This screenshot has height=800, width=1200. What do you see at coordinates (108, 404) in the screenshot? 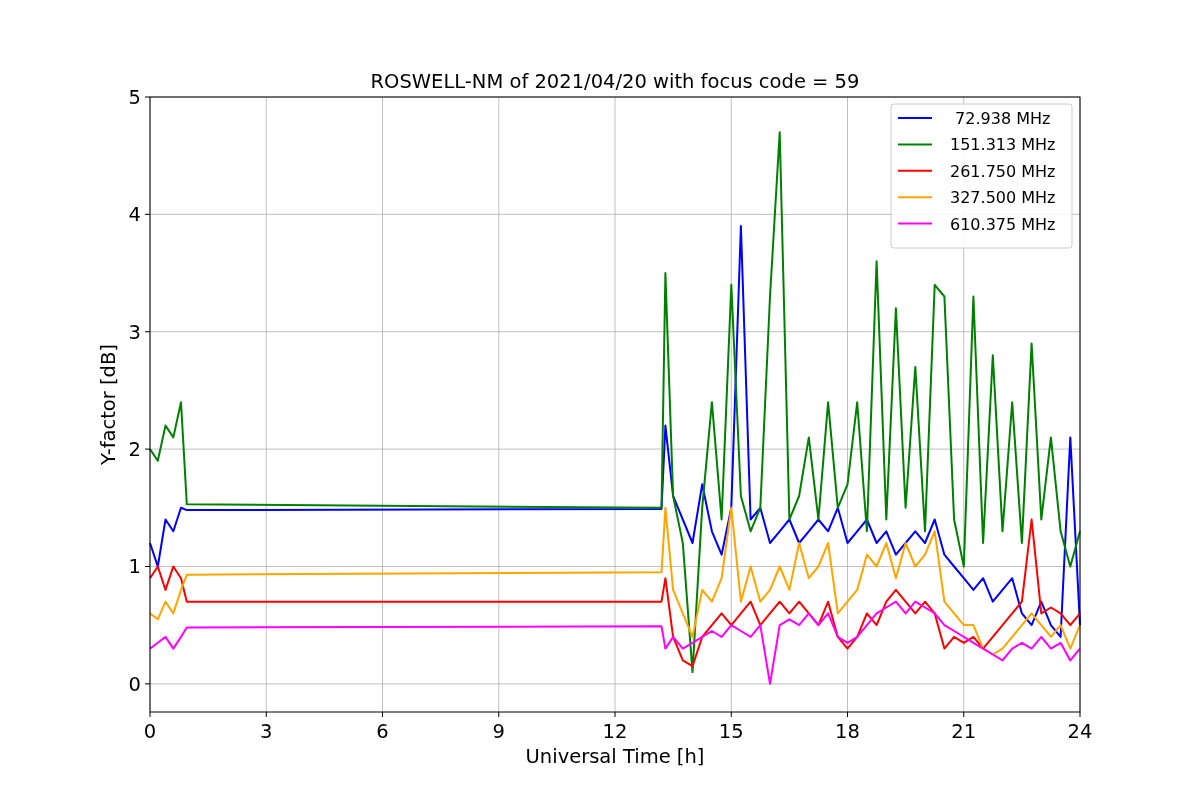
I see `y-axis-label: Y-factor [dB]` at bounding box center [108, 404].